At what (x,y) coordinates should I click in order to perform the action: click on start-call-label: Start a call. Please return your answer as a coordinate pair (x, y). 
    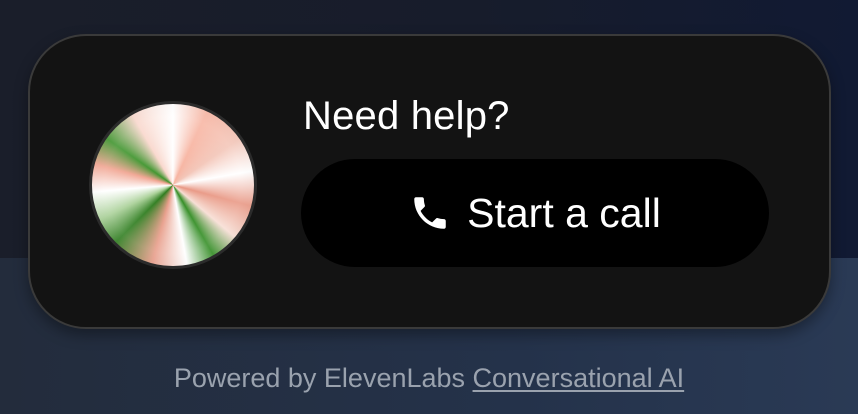
    Looking at the image, I should click on (564, 212).